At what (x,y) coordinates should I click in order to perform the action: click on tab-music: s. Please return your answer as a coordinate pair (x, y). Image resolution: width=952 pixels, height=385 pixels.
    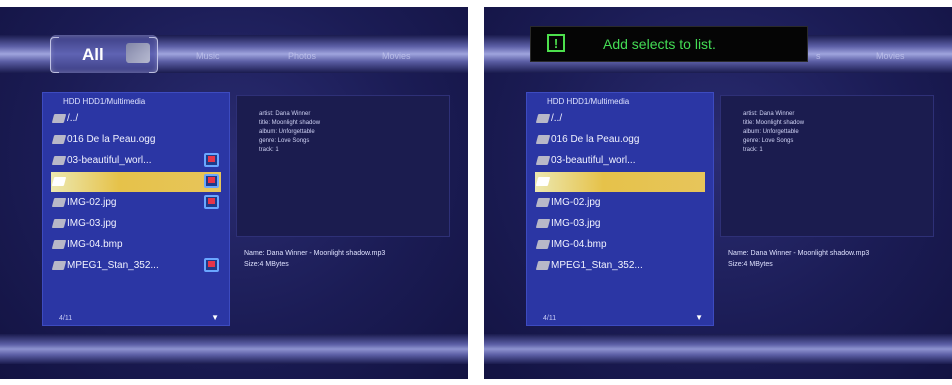
    Looking at the image, I should click on (818, 56).